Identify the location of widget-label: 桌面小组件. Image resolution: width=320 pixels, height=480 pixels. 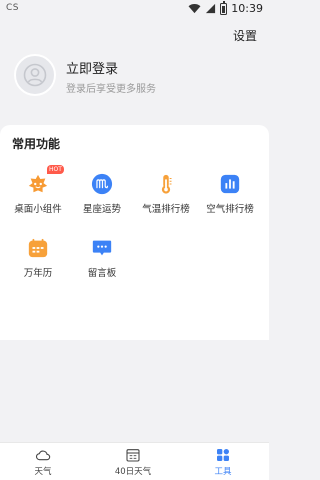
(38, 209).